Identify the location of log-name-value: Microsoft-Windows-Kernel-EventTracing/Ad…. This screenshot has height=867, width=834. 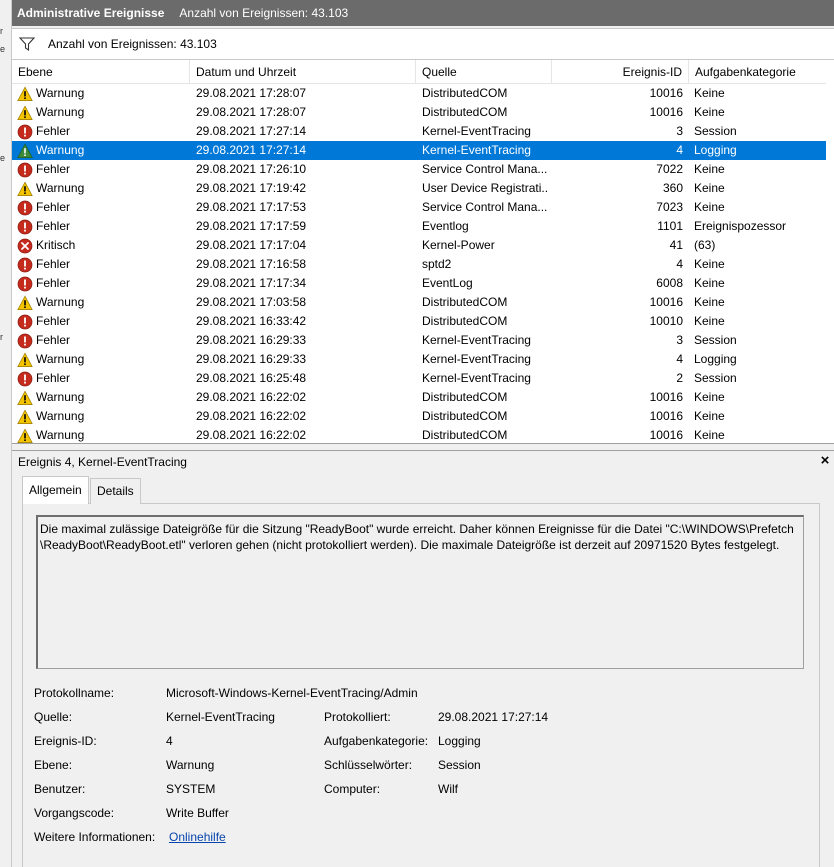
(292, 693).